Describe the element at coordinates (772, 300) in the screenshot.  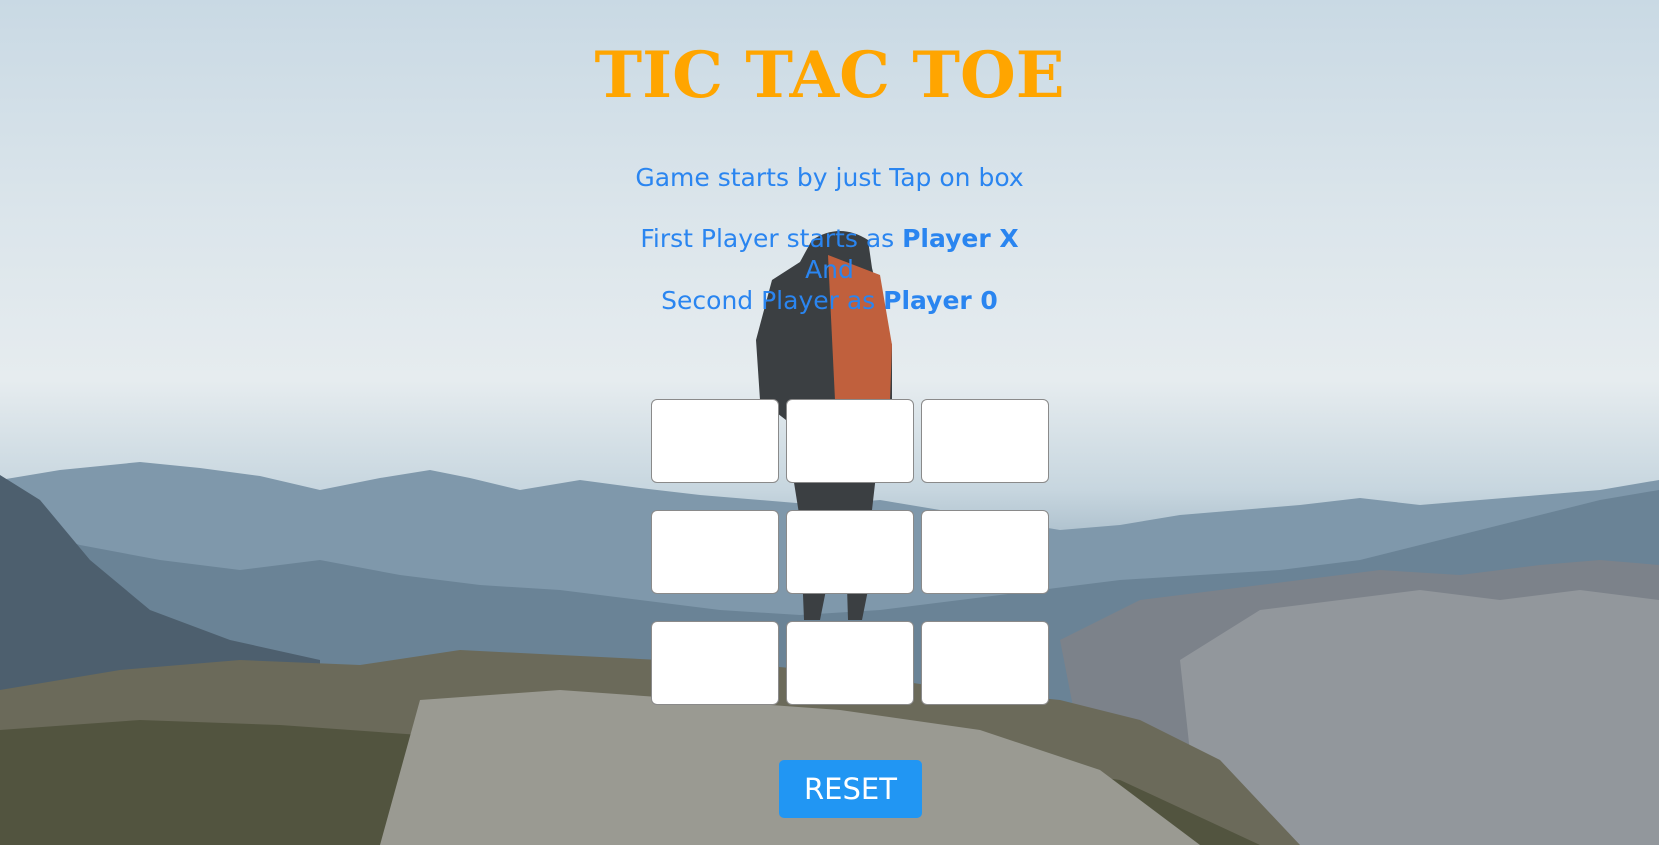
I see `second-player-prefix: Second Player as` at that location.